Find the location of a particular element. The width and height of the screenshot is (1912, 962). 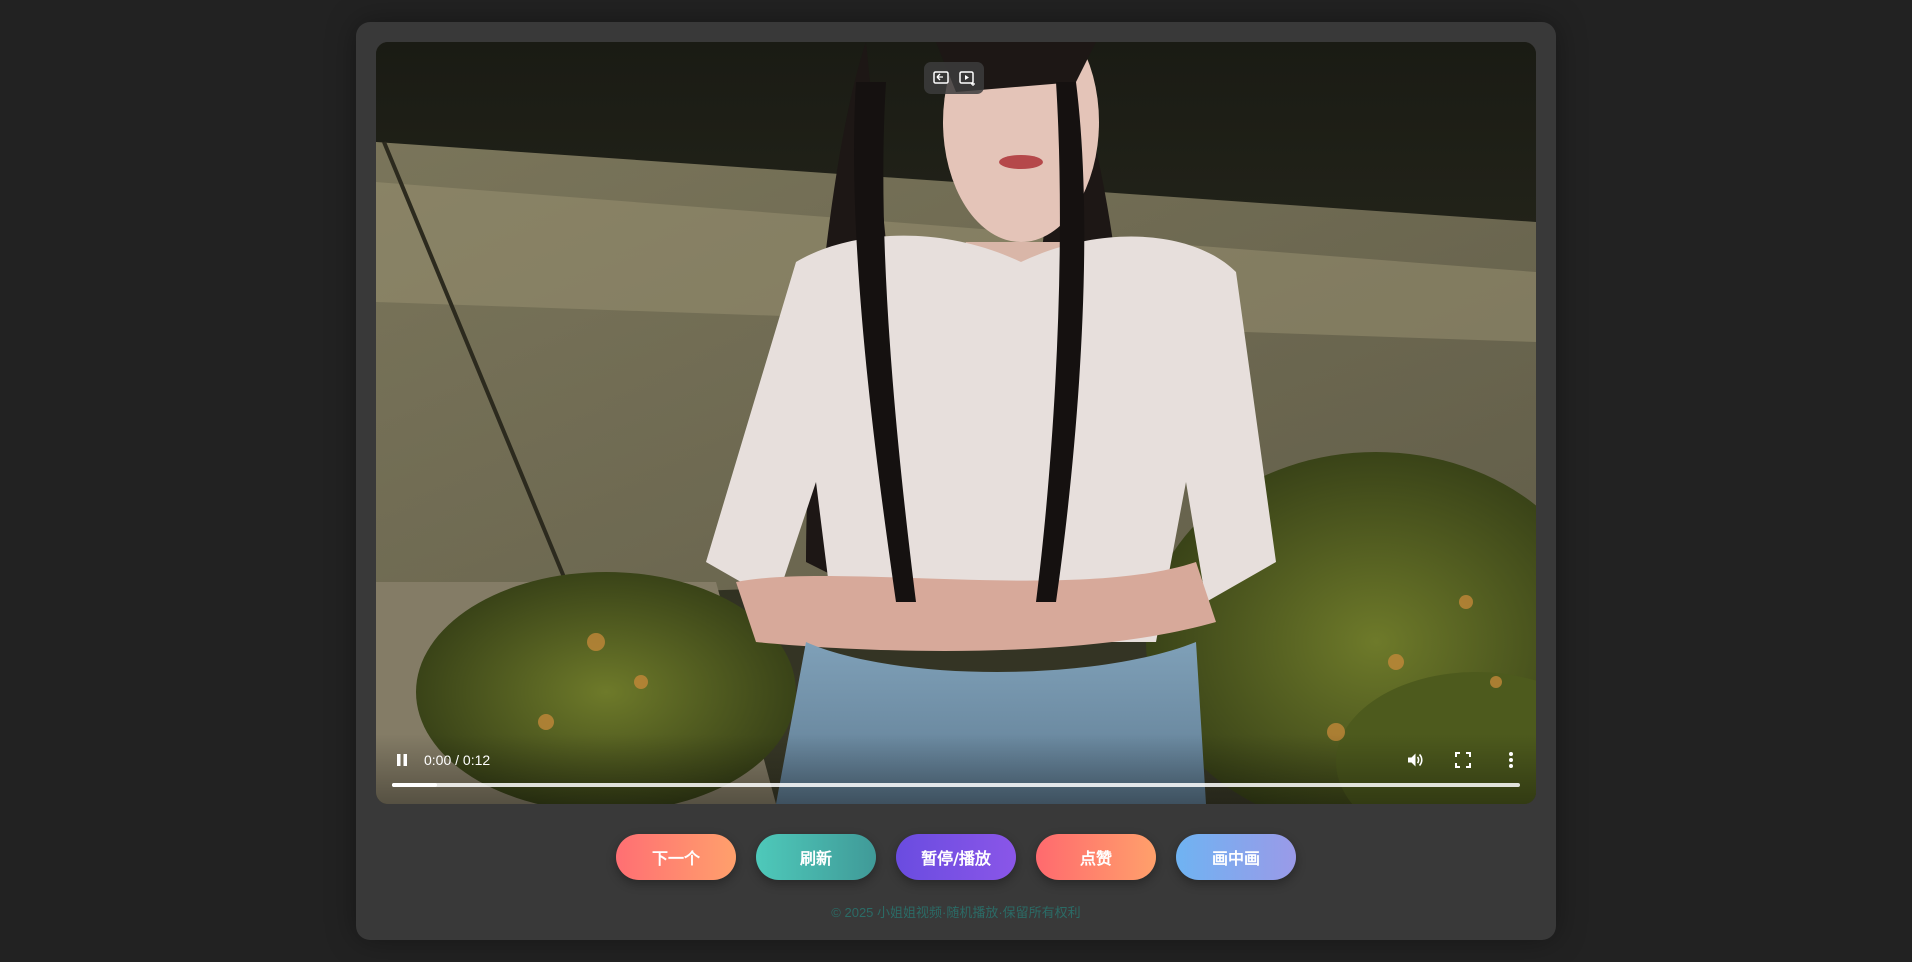

video-controls-row: 0:00 / 0:12 is located at coordinates (957, 760).